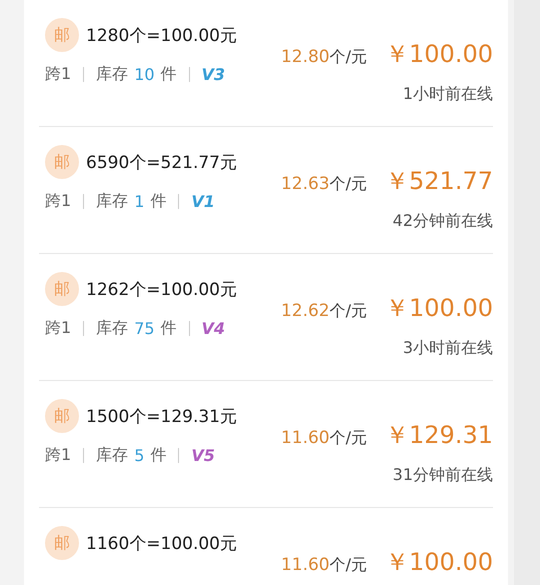  Describe the element at coordinates (161, 35) in the screenshot. I see `listing-title: 1280个=100.00元` at that location.